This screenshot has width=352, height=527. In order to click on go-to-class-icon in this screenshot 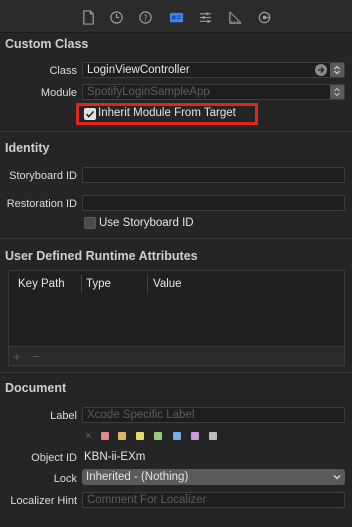, I will do `click(321, 70)`.